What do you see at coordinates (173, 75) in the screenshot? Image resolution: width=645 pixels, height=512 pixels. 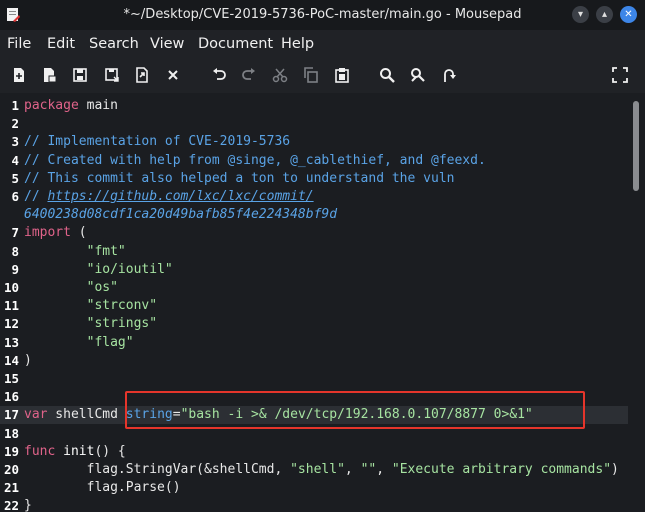 I see `close-document-icon` at bounding box center [173, 75].